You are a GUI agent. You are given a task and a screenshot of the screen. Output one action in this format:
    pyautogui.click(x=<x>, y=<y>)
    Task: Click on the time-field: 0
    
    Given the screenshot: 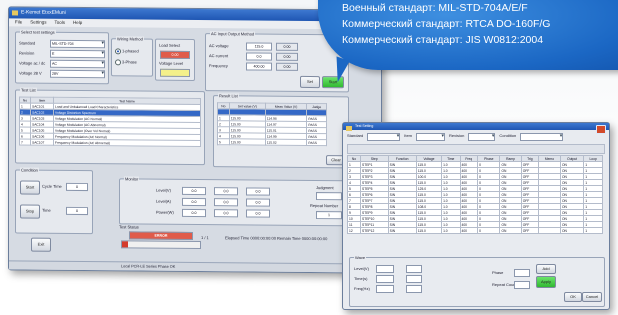 What is the action you would take?
    pyautogui.click(x=77, y=211)
    